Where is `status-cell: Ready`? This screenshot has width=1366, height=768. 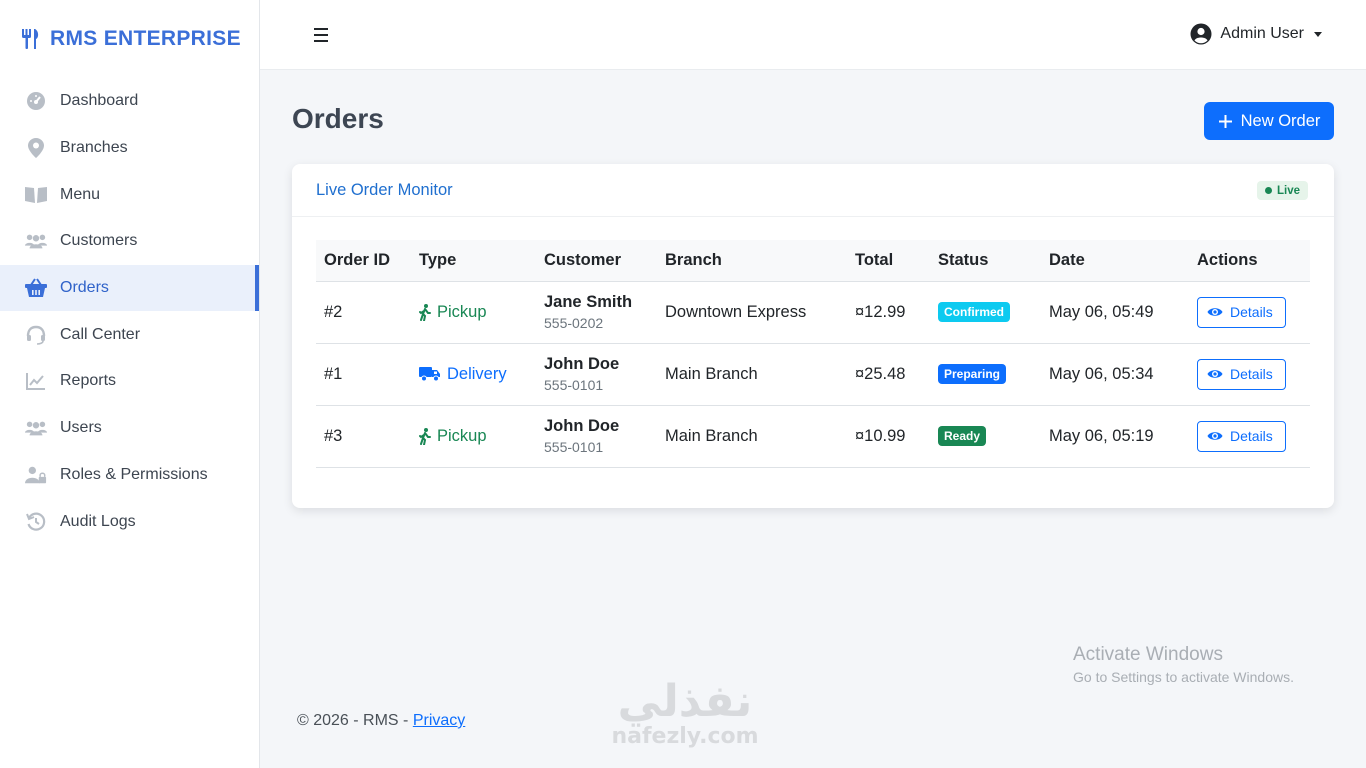 status-cell: Ready is located at coordinates (985, 436).